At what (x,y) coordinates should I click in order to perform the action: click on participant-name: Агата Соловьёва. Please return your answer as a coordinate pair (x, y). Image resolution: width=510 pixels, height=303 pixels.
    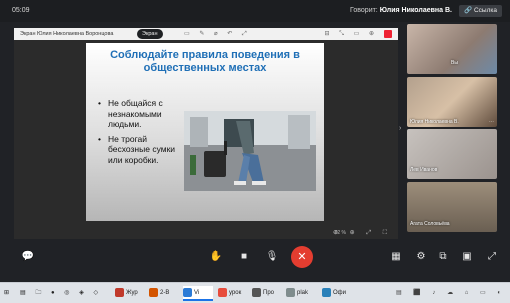
    Looking at the image, I should click on (430, 224).